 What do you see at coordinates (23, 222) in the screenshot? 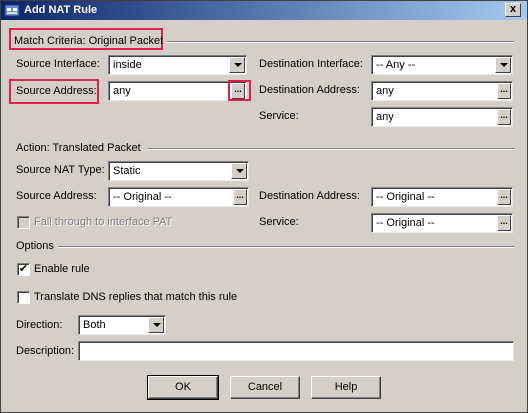
I see `fall-through-checkbox` at bounding box center [23, 222].